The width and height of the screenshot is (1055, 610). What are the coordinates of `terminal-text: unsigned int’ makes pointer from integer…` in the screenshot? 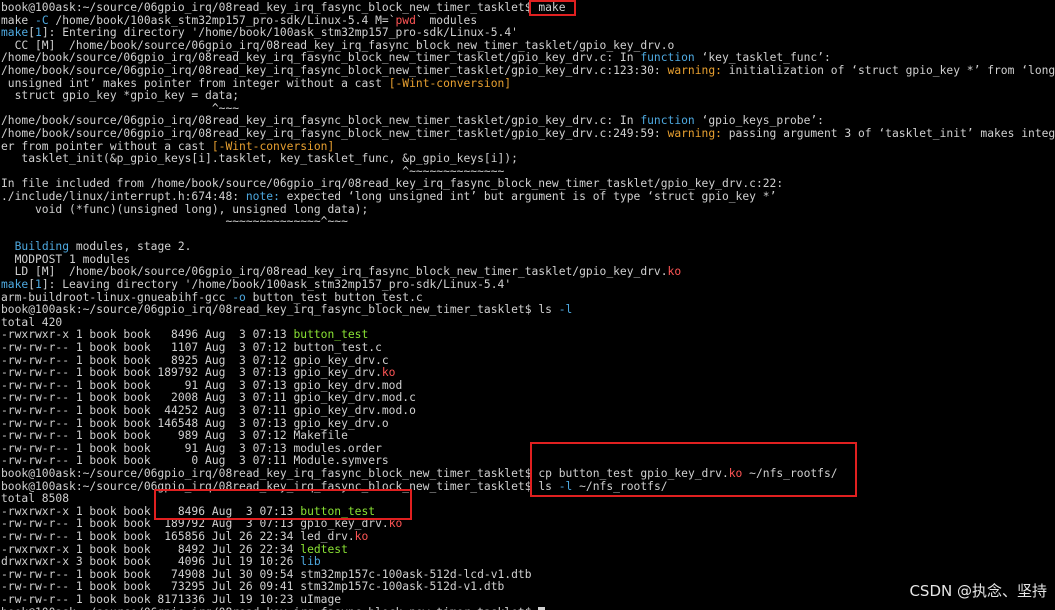 It's located at (195, 83).